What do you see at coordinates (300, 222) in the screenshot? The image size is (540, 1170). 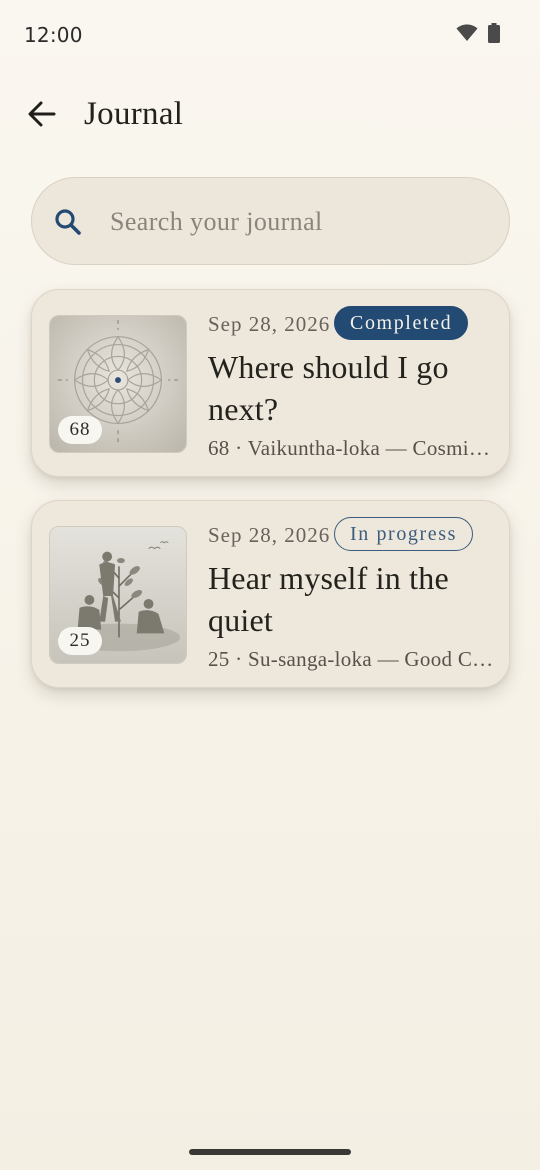 I see `search-input` at bounding box center [300, 222].